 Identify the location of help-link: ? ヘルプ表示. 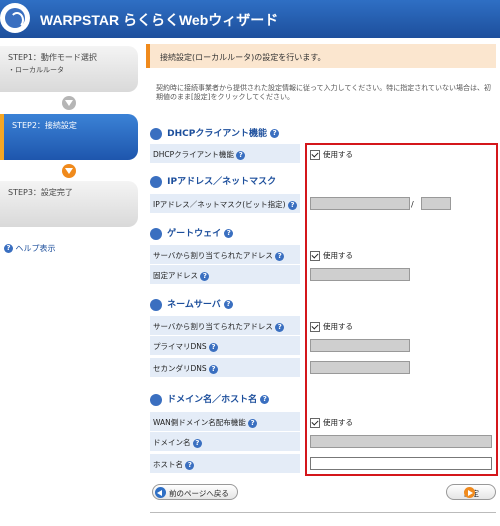
(30, 248).